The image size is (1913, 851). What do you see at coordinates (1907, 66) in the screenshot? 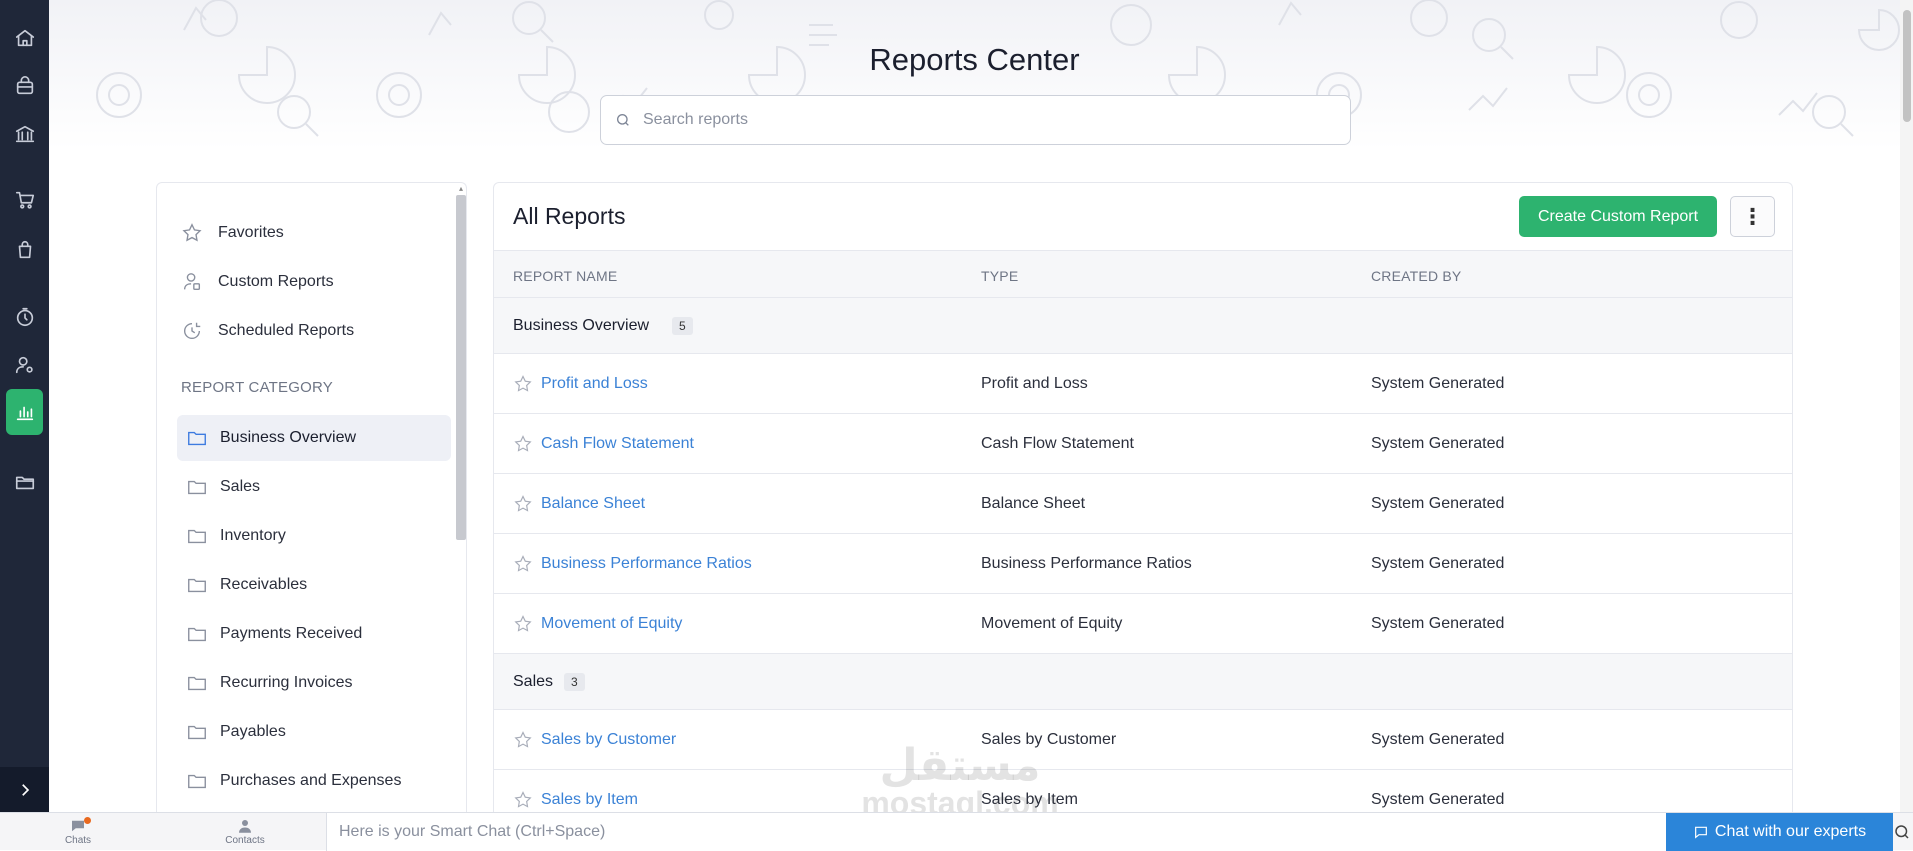
I see `scrollbar-thumb` at bounding box center [1907, 66].